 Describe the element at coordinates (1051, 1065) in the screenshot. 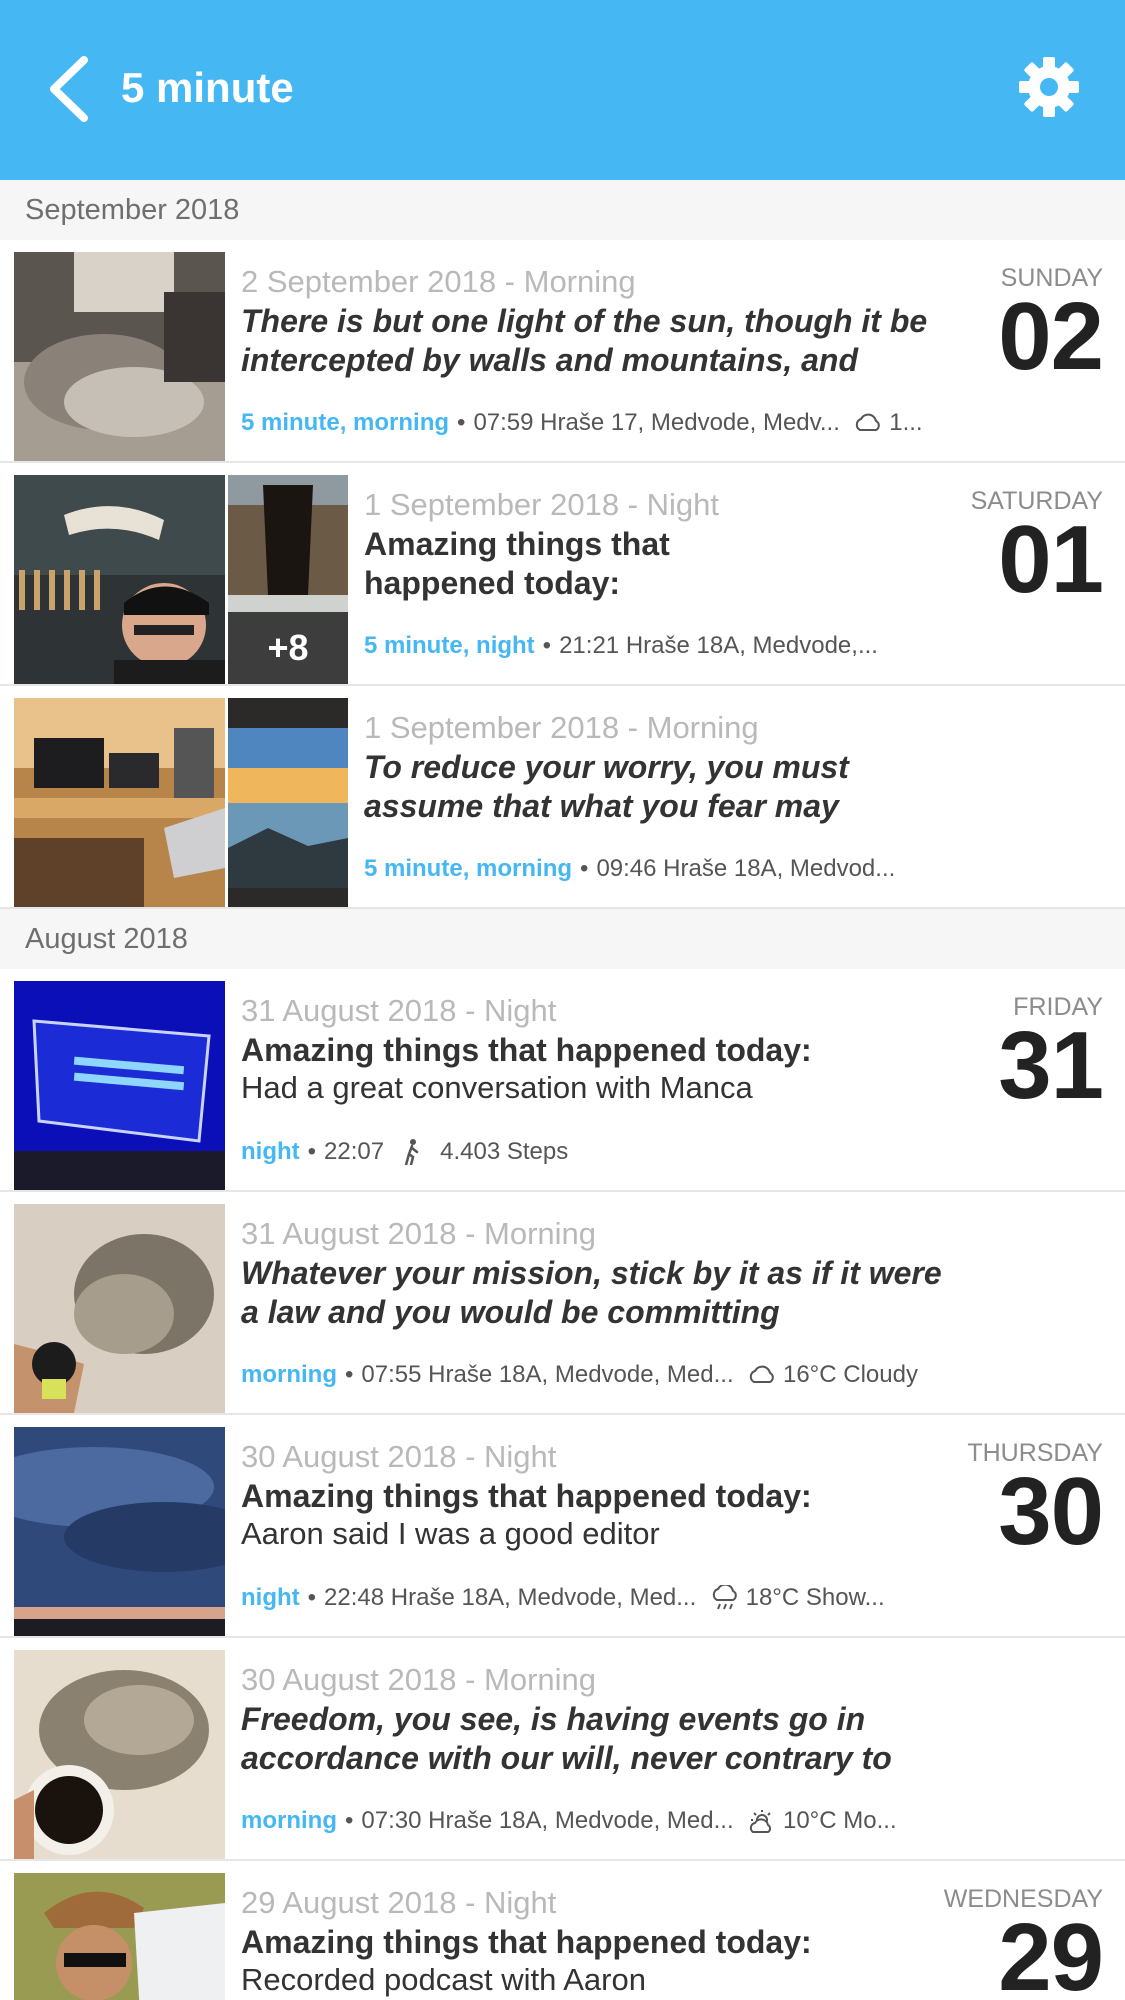

I see `day-number: 31` at that location.